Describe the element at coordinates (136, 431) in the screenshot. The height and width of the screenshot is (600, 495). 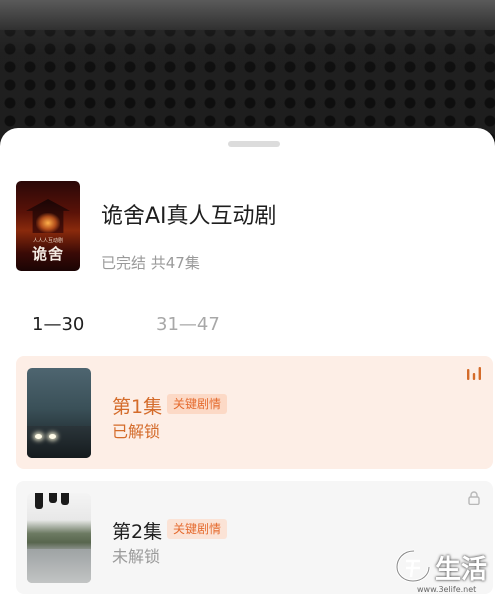
I see `episode-status: 已解锁` at that location.